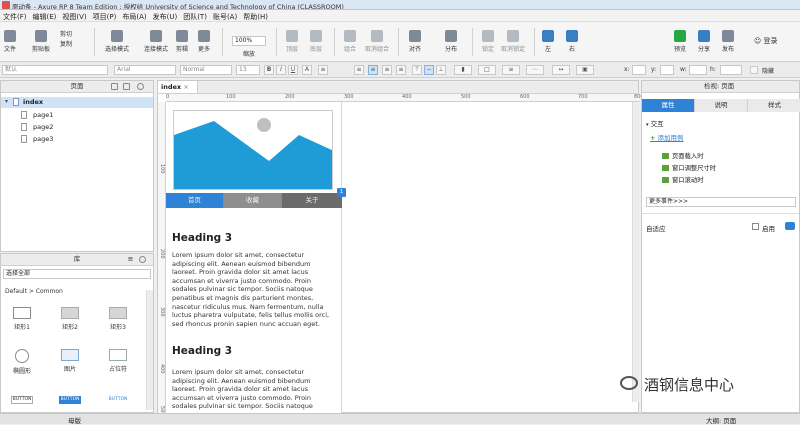 This screenshot has width=800, height=425. Describe the element at coordinates (561, 70) in the screenshot. I see `arrow-style-button: ↔` at that location.